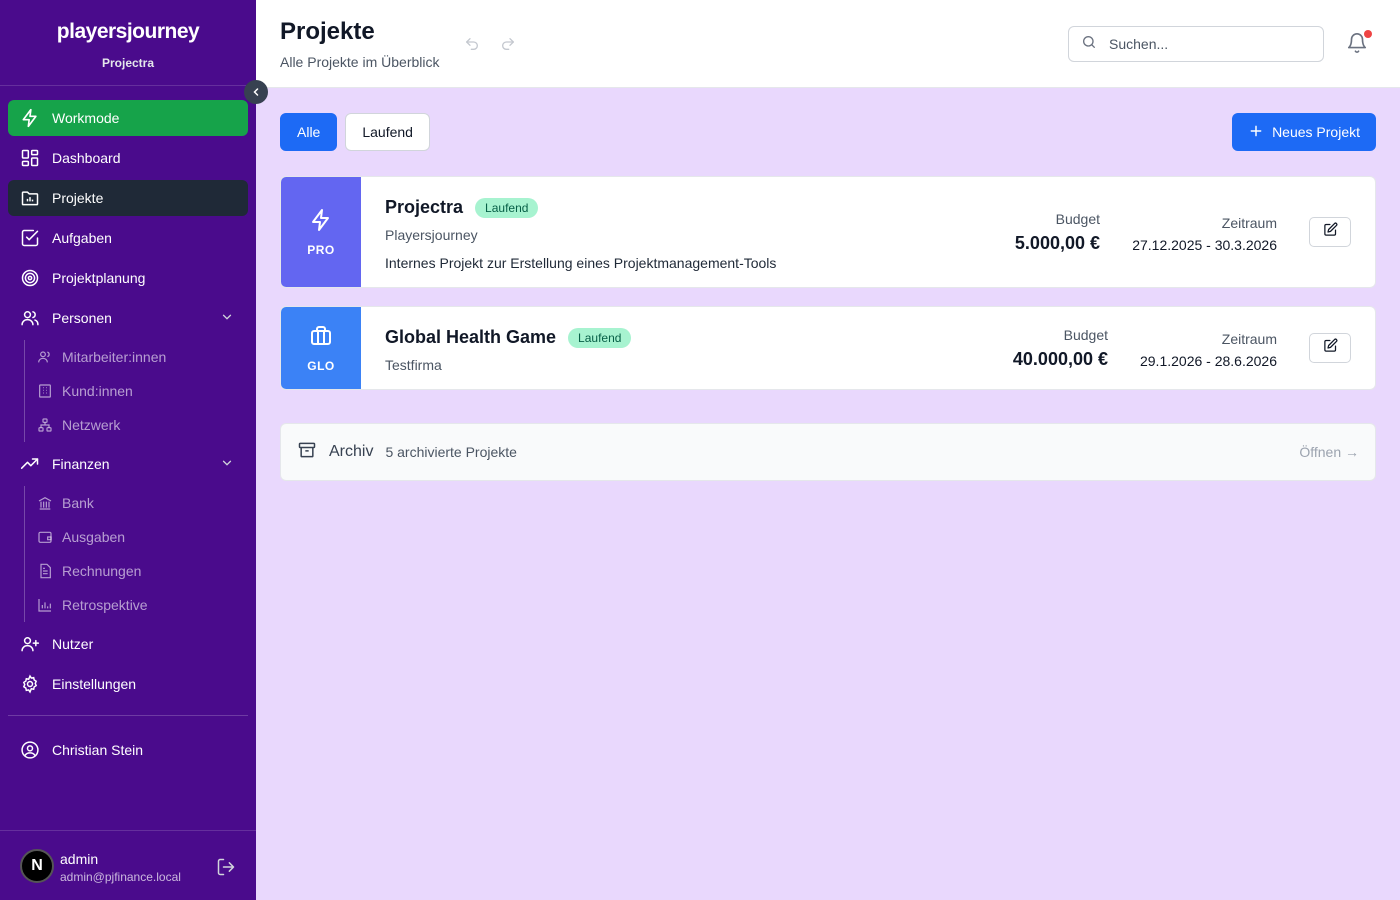 The height and width of the screenshot is (900, 1400). Describe the element at coordinates (82, 238) in the screenshot. I see `nav-label: Aufgaben` at that location.